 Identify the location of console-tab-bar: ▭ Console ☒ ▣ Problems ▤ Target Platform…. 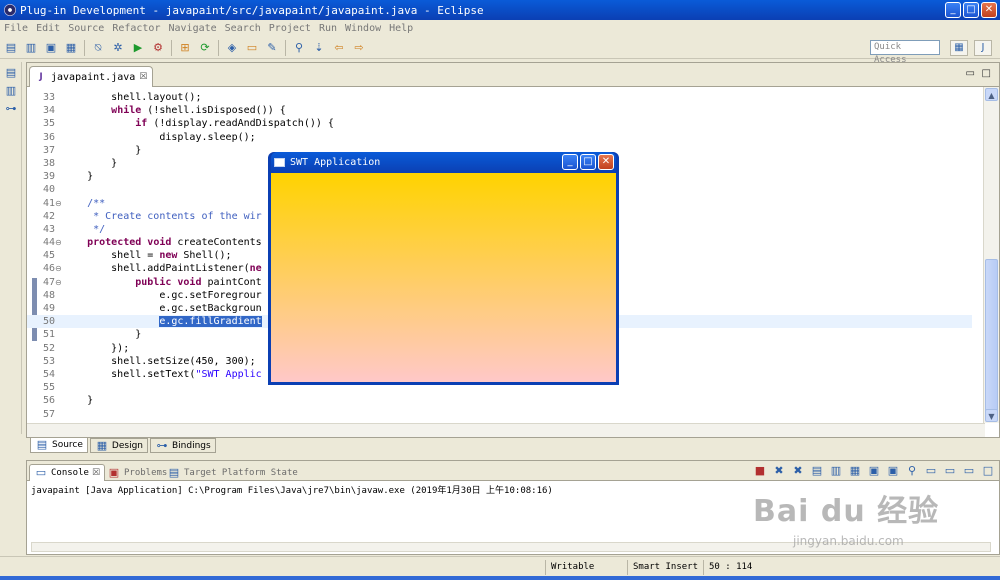
(513, 471).